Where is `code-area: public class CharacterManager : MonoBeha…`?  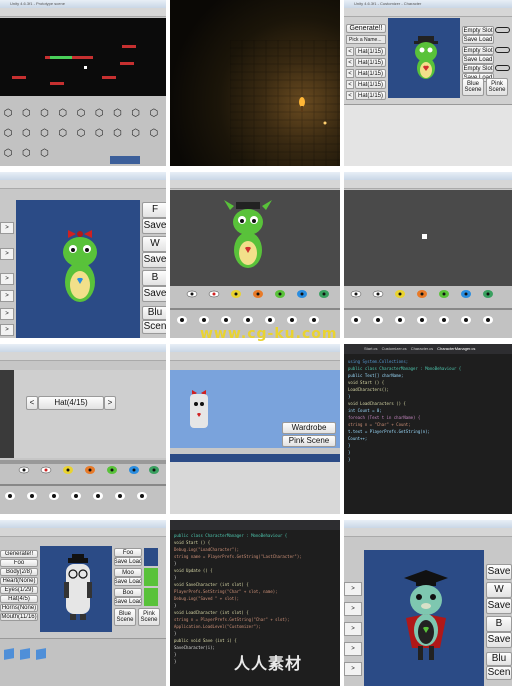
code-area: public class CharacterManager : MonoBeha… is located at coordinates (238, 598).